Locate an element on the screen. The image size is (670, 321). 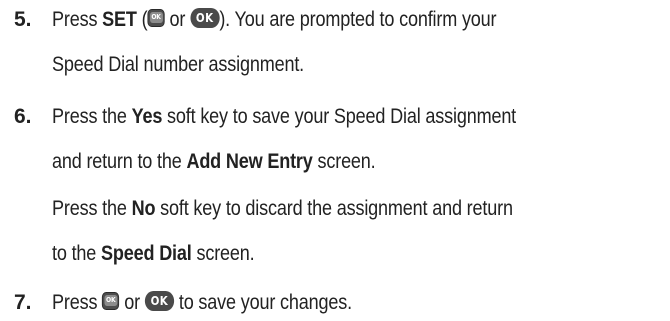
step-5-text: ( is located at coordinates (142, 19).